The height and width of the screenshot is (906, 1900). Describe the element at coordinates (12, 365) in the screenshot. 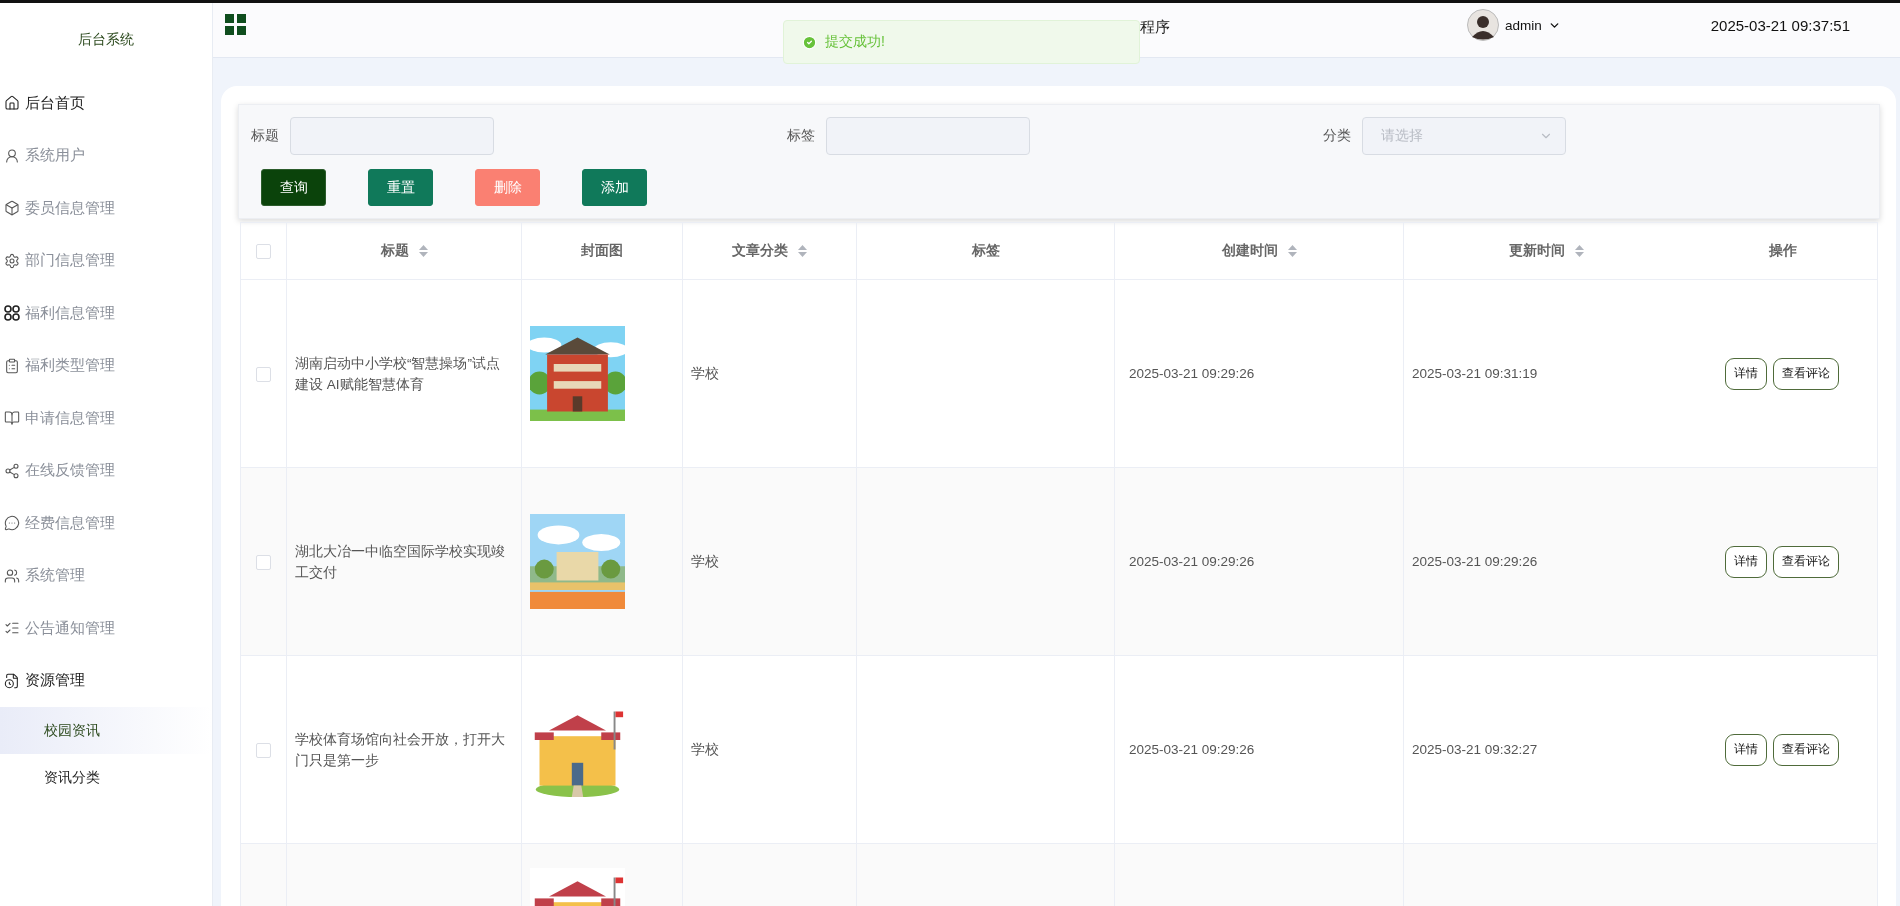

I see `clipboard-icon` at that location.